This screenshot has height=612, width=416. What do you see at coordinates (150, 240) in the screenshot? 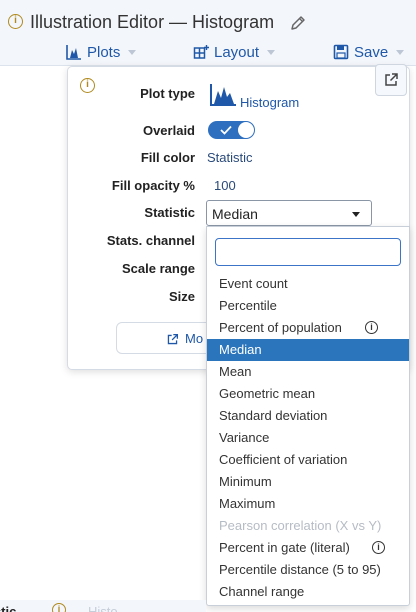
I see `stats-channel-label: Stats. channel` at bounding box center [150, 240].